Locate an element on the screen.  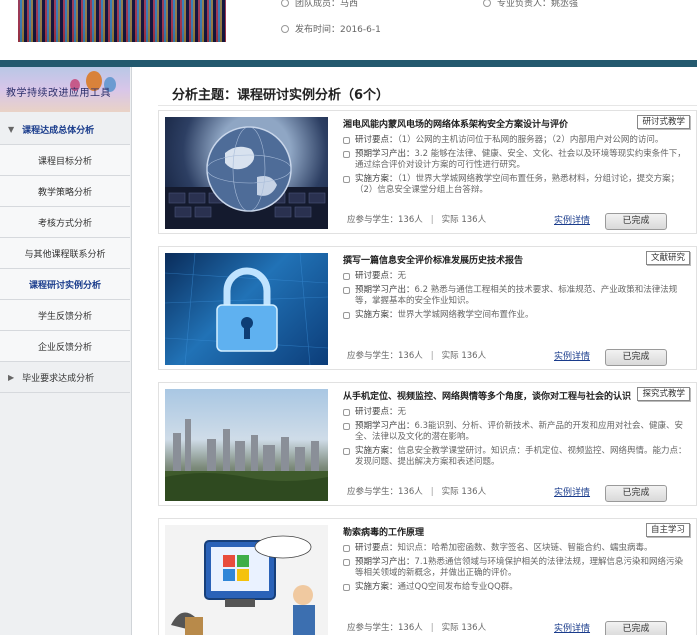
sidebar-item-course-objectives: 课程目标分析 is located at coordinates (65, 160).